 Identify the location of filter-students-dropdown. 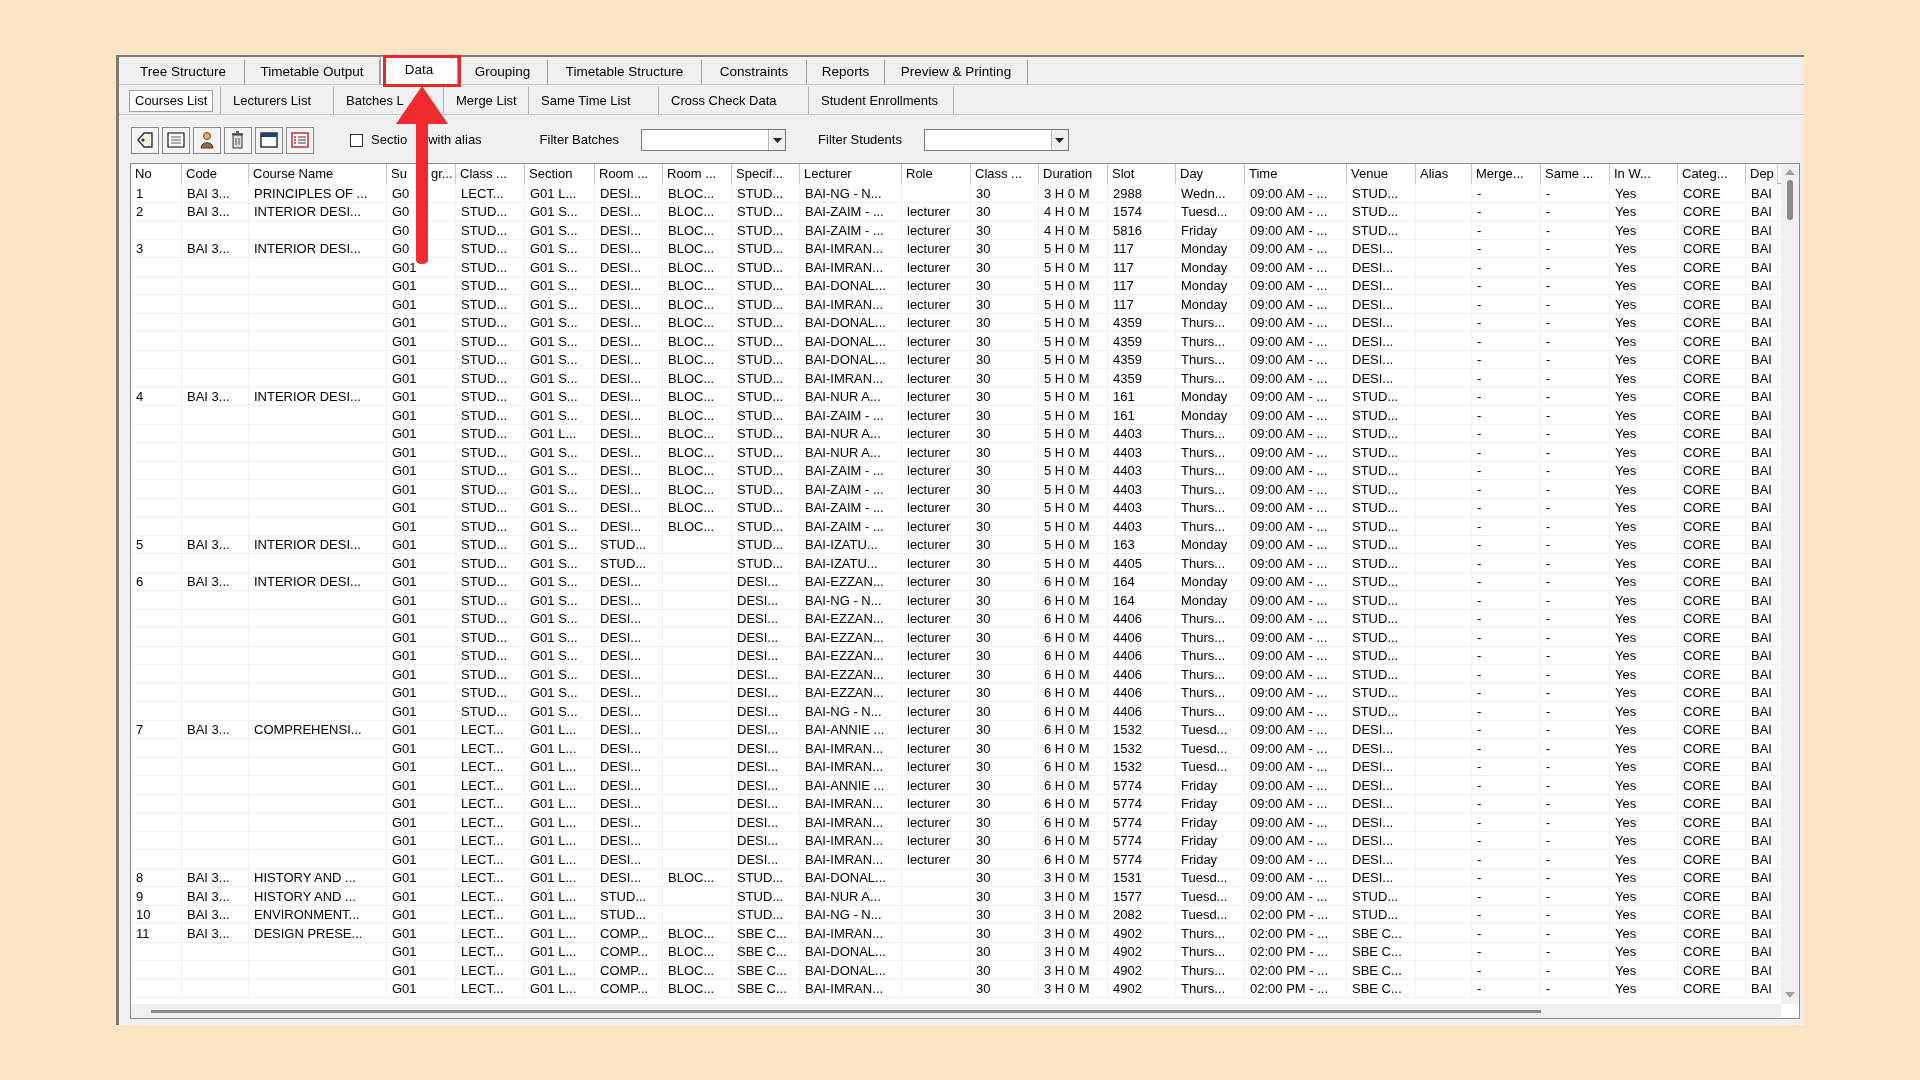
(996, 140).